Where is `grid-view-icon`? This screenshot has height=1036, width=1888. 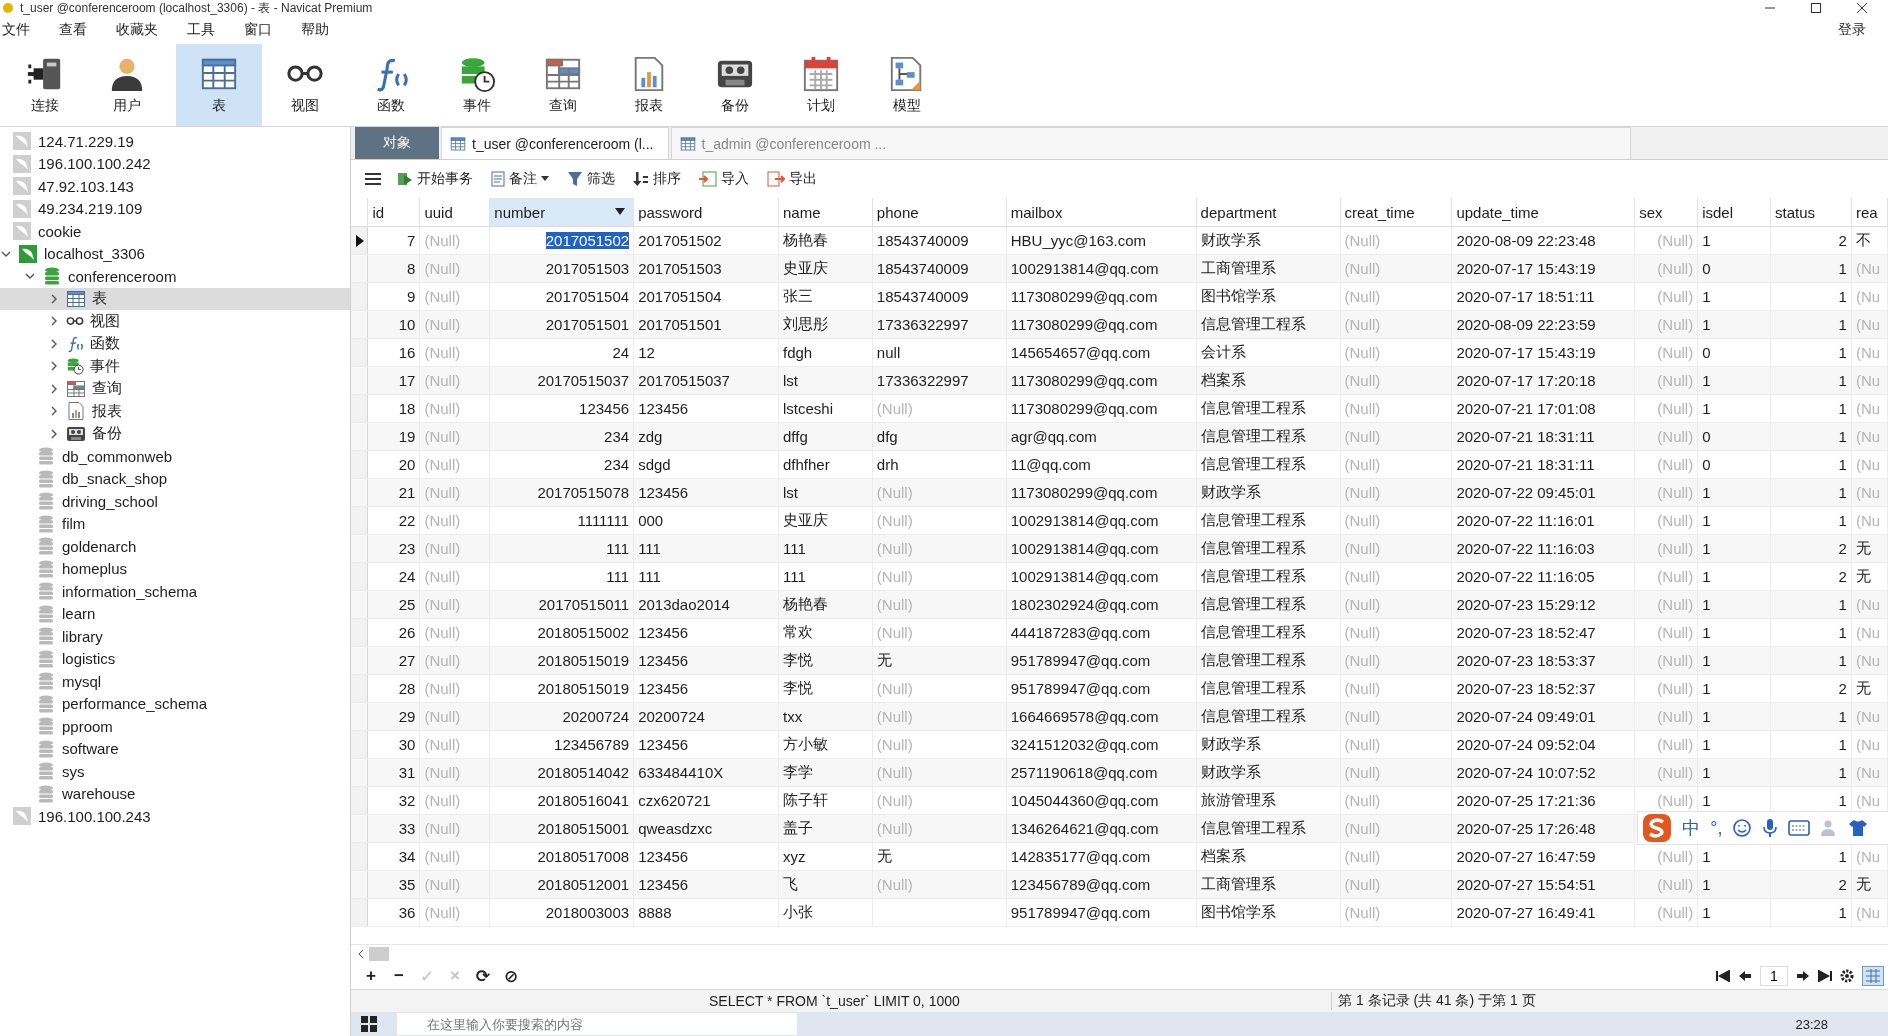 grid-view-icon is located at coordinates (1873, 976).